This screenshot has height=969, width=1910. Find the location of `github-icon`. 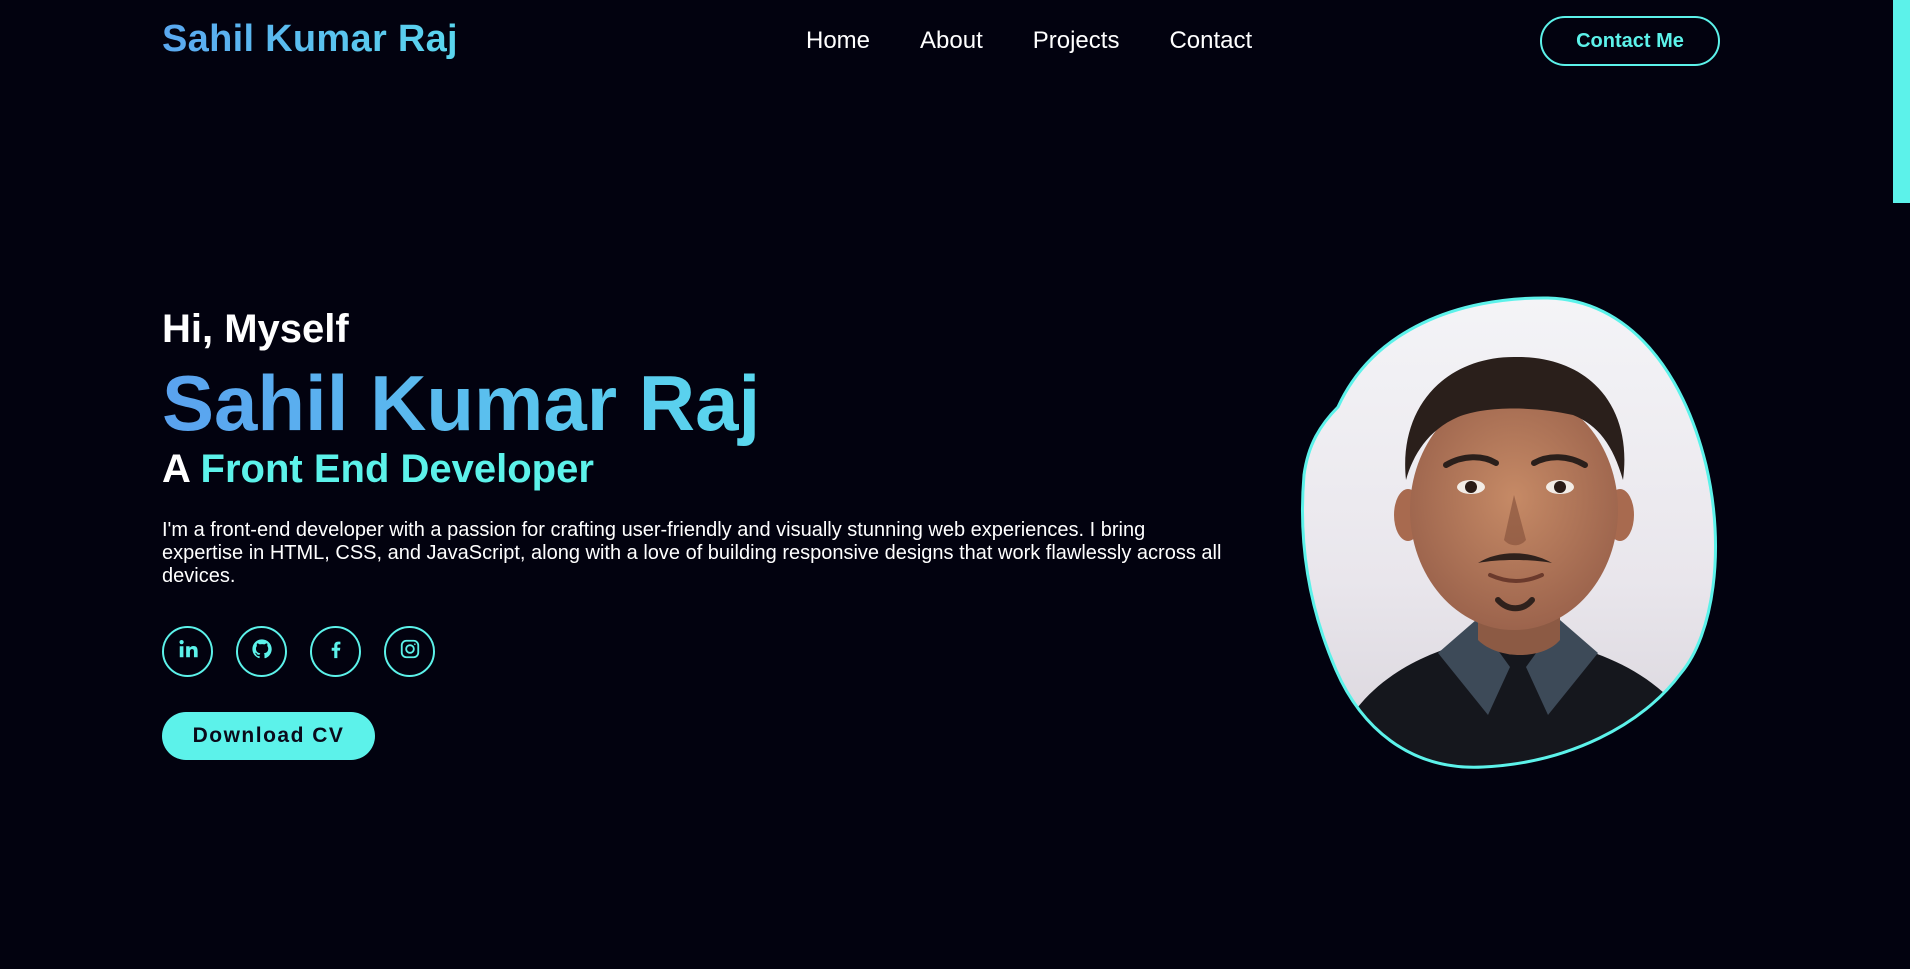

github-icon is located at coordinates (262, 651).